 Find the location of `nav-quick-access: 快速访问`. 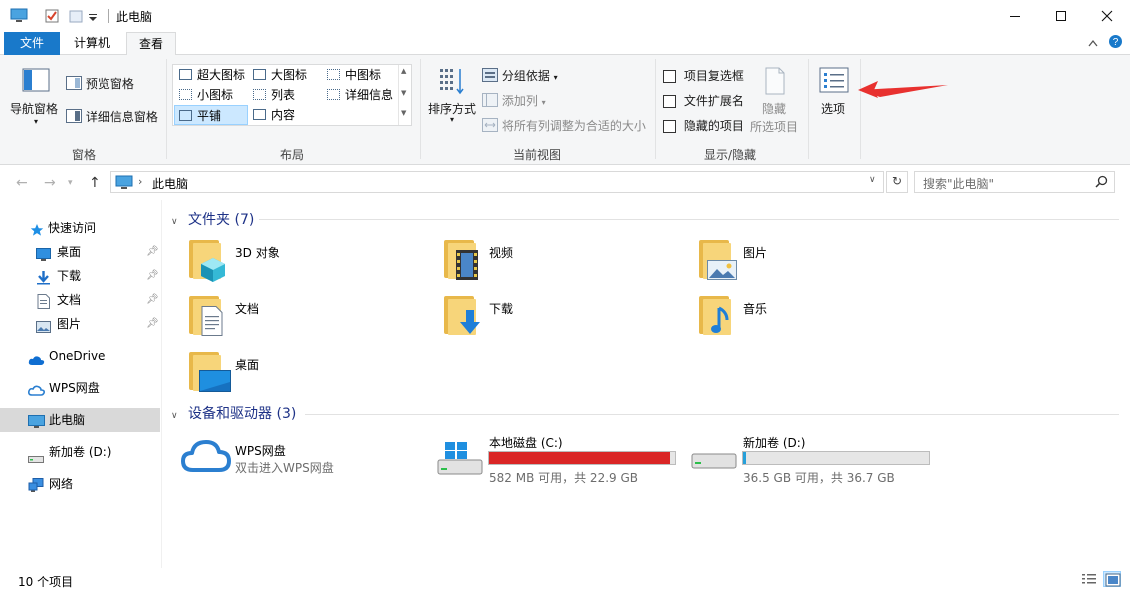

nav-quick-access: 快速访问 is located at coordinates (80, 228).